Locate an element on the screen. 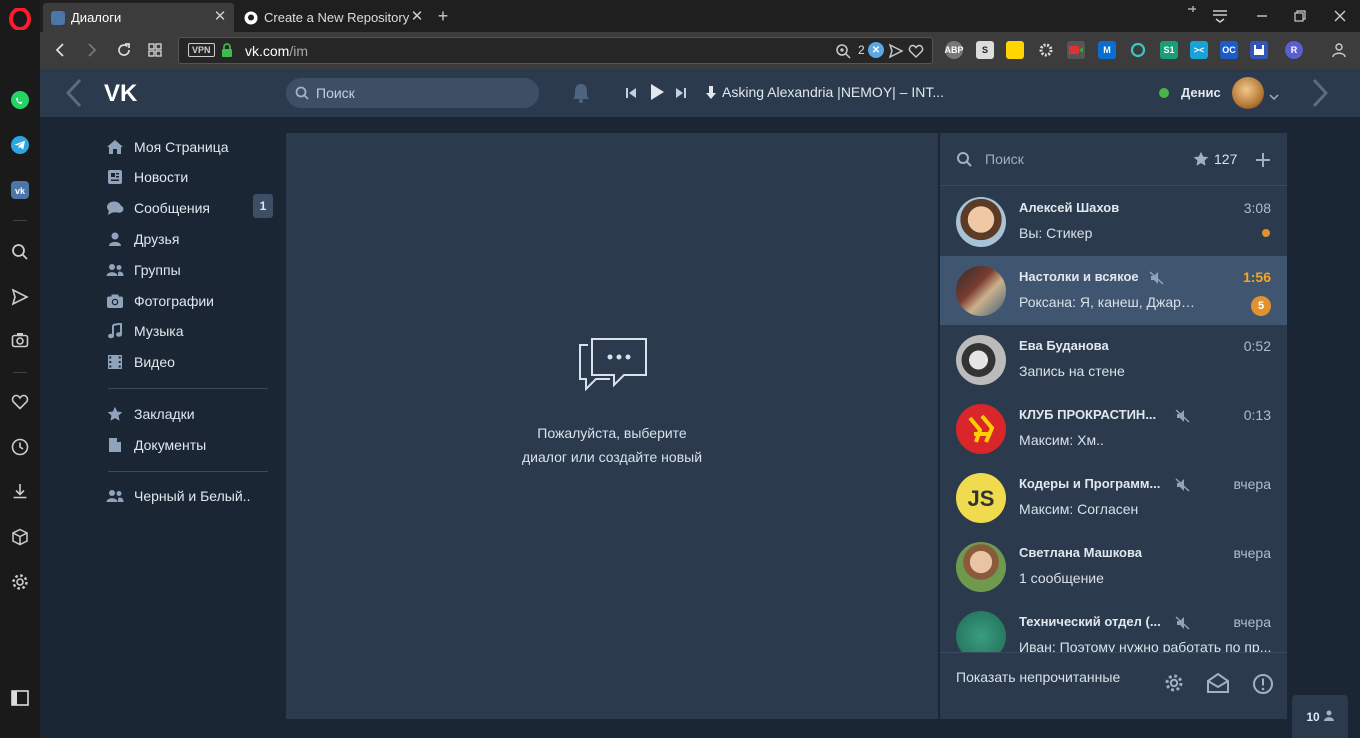  send-icon is located at coordinates (20, 297).